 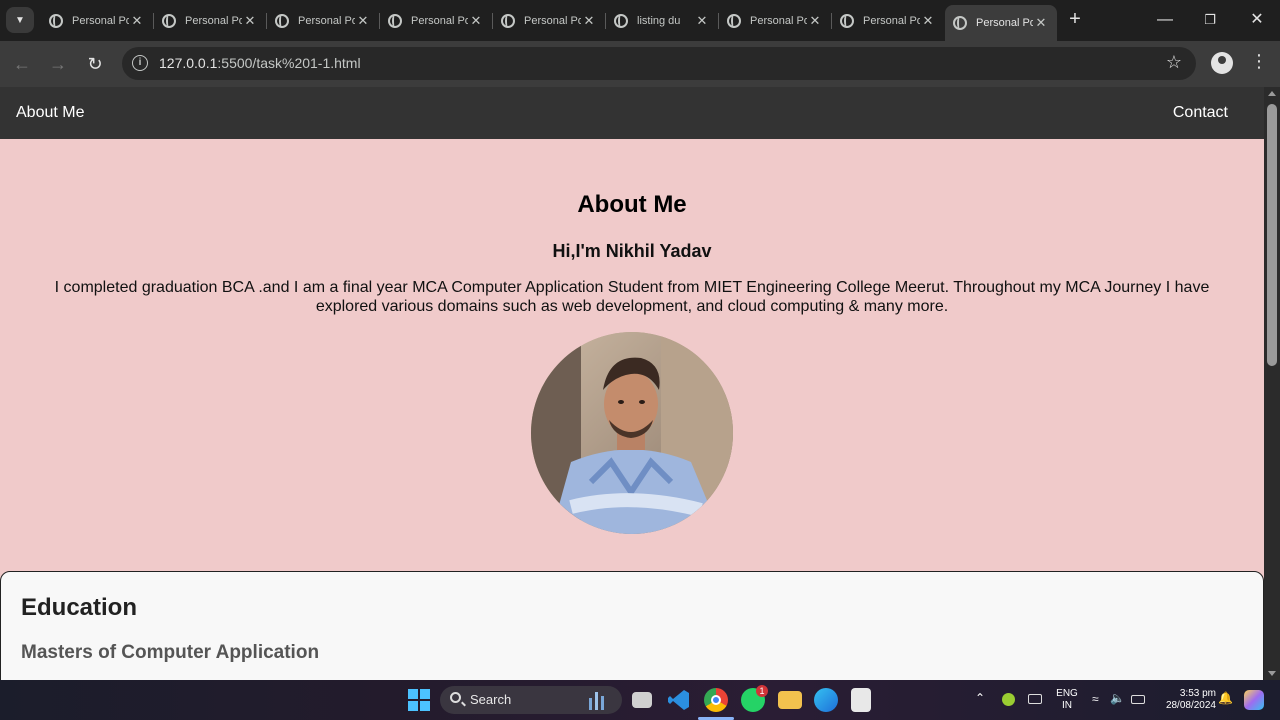 I want to click on scroll-down-arrow-icon, so click(x=1272, y=673).